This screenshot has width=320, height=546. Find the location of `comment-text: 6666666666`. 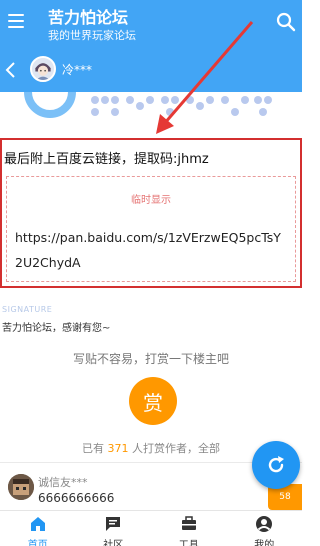

comment-text: 6666666666 is located at coordinates (76, 498).